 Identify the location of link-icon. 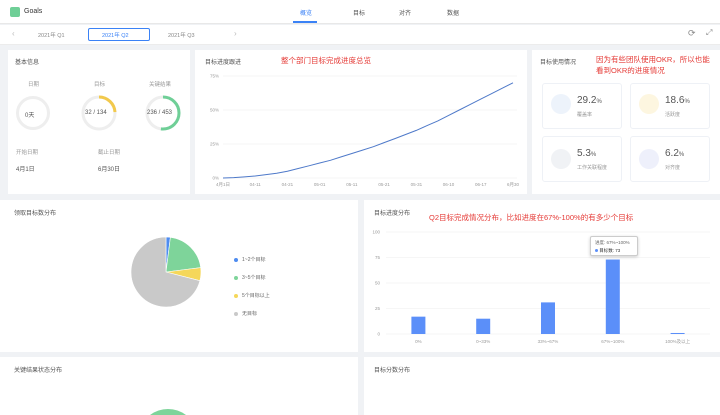
(561, 159).